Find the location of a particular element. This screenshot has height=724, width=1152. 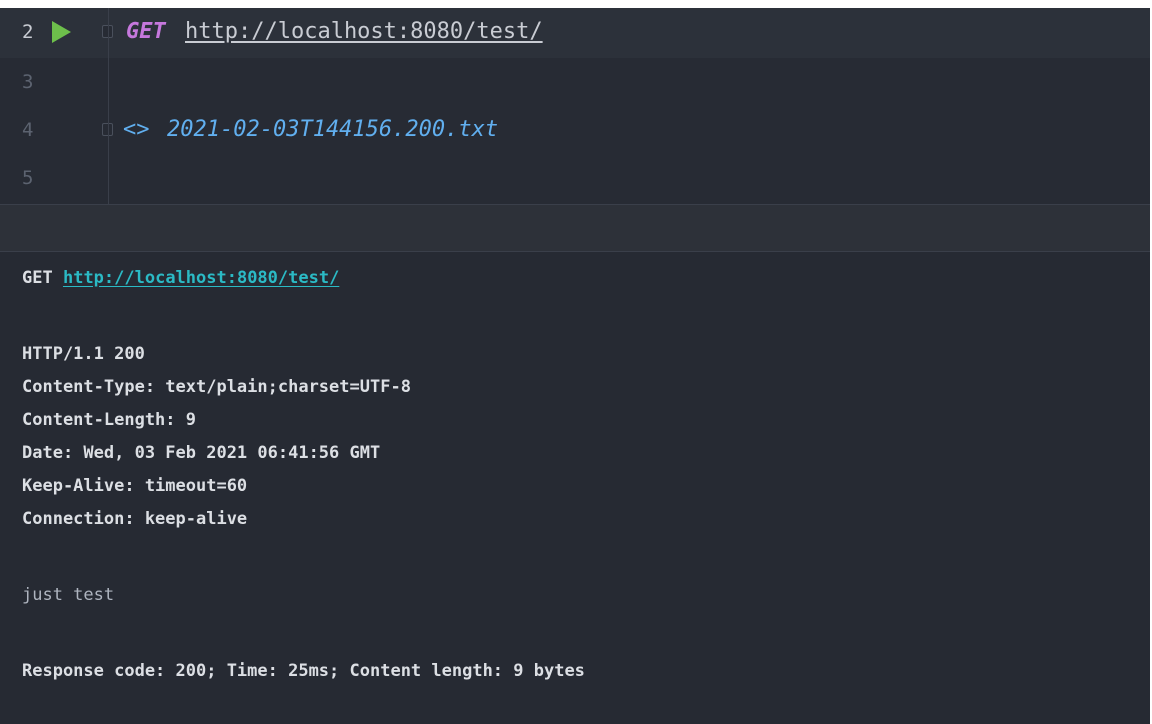

panel-splitter is located at coordinates (575, 228).